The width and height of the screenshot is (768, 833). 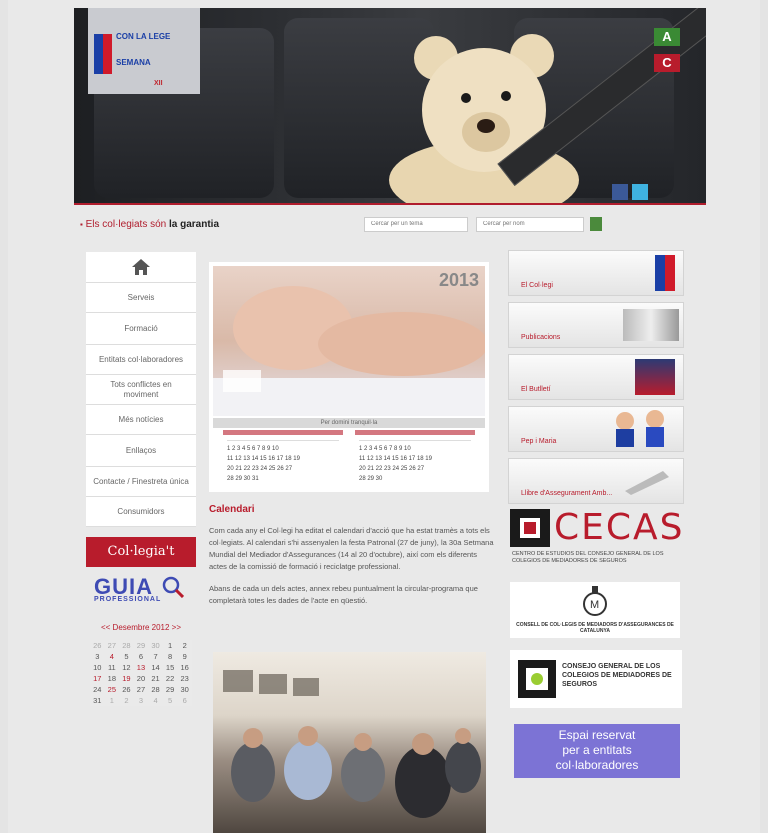 What do you see at coordinates (141, 420) in the screenshot?
I see `nav-item-mes-noticies: Més notícies` at bounding box center [141, 420].